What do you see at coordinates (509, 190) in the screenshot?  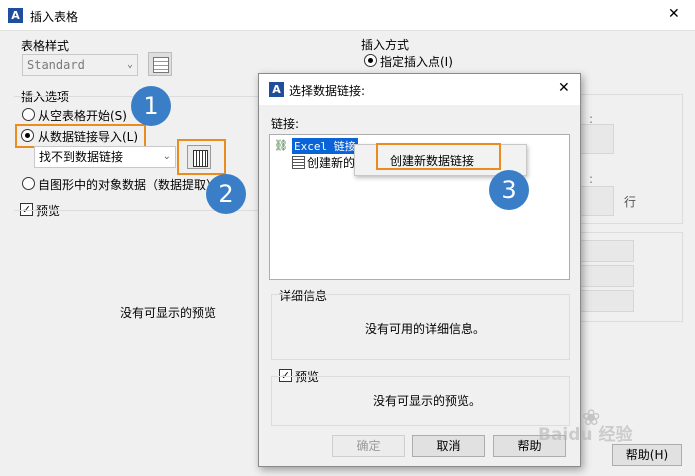 I see `step-badge-3: 3` at bounding box center [509, 190].